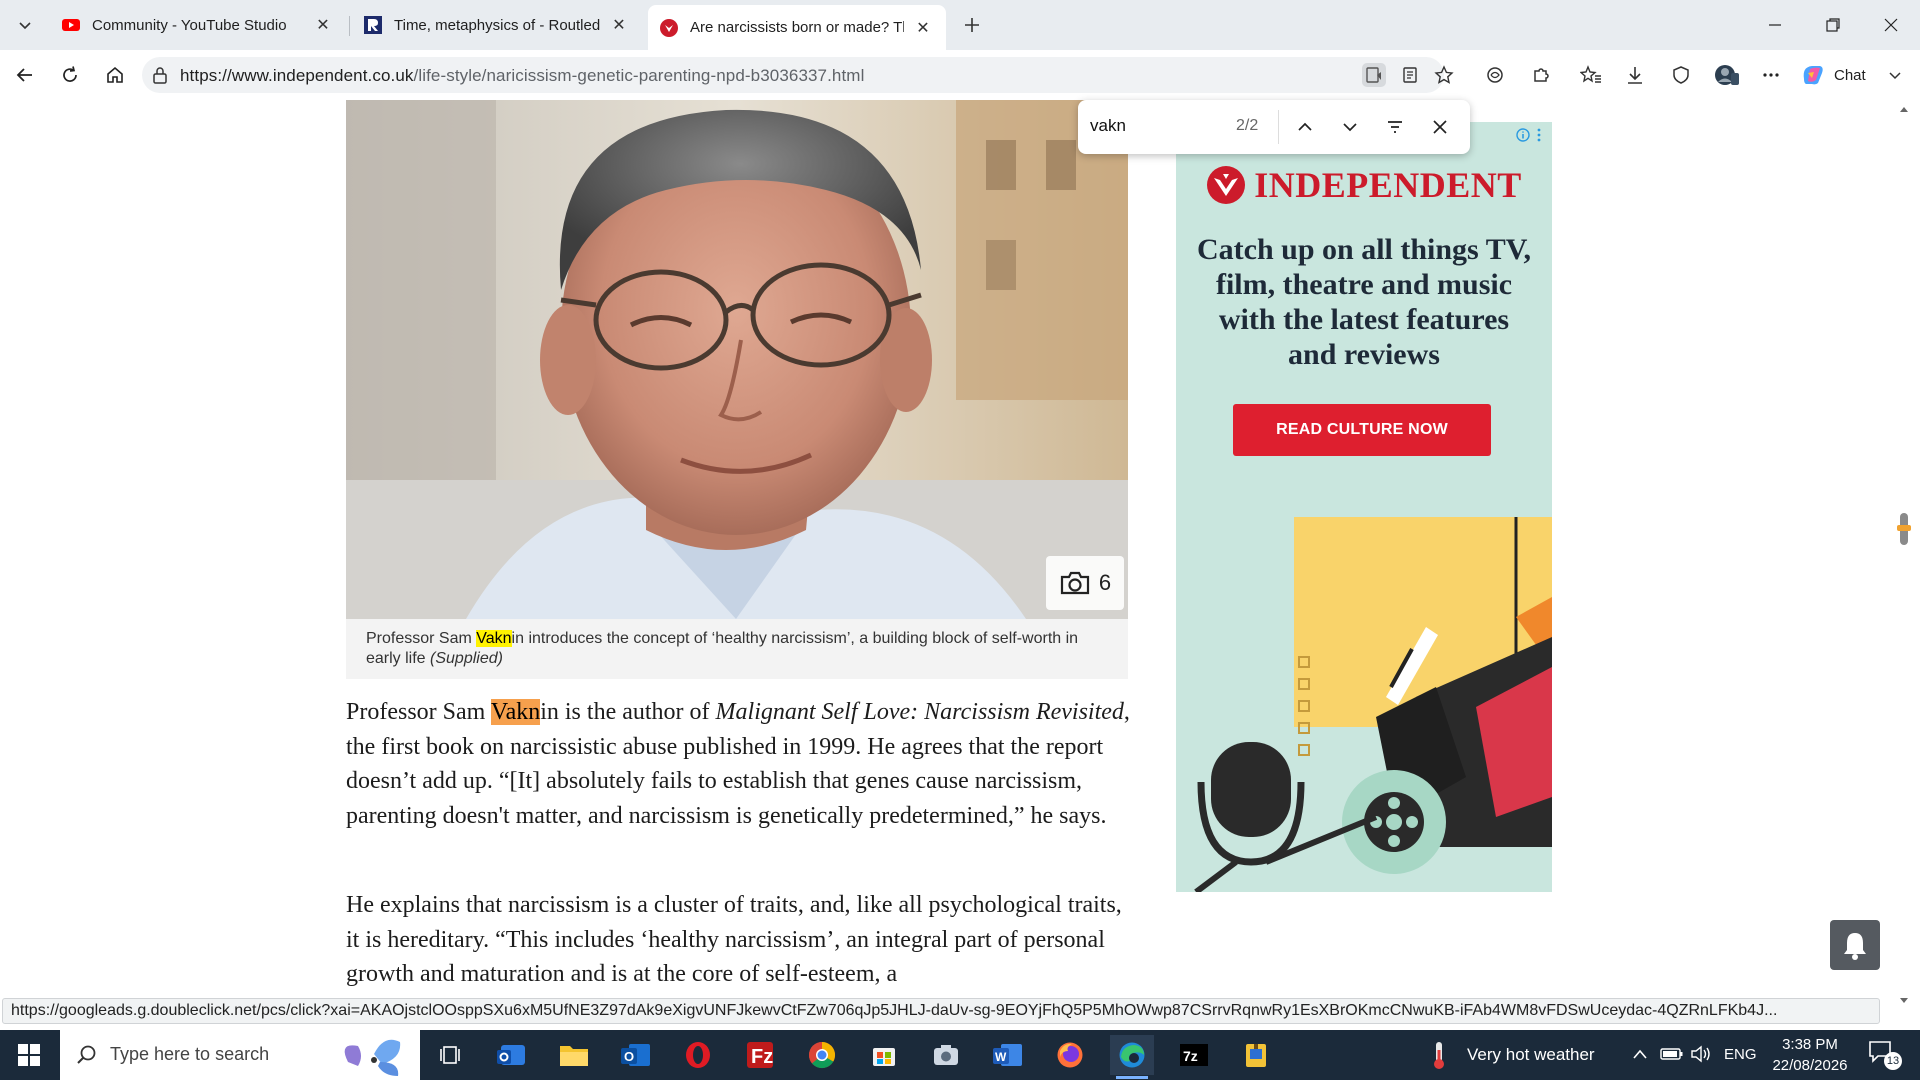 Image resolution: width=1920 pixels, height=1080 pixels. What do you see at coordinates (1108, 126) in the screenshot?
I see `find-input: vakn` at bounding box center [1108, 126].